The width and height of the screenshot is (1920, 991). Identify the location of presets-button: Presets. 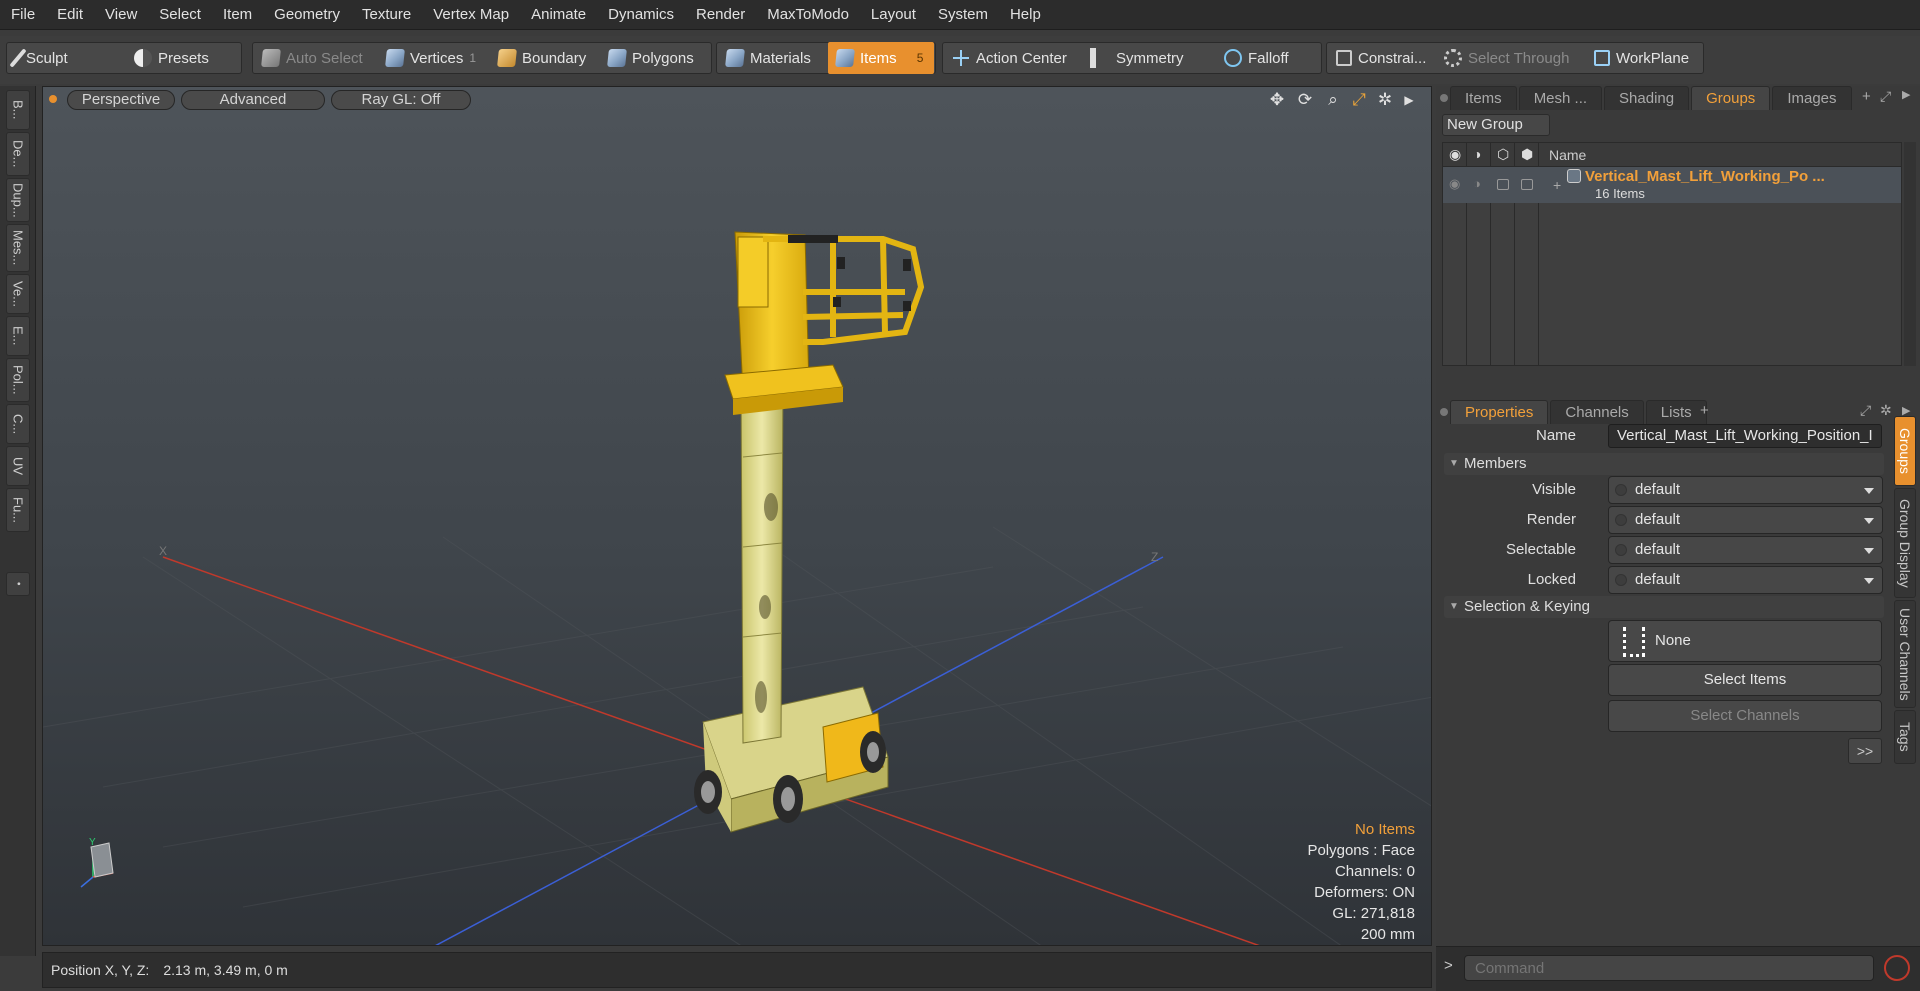
(181, 58).